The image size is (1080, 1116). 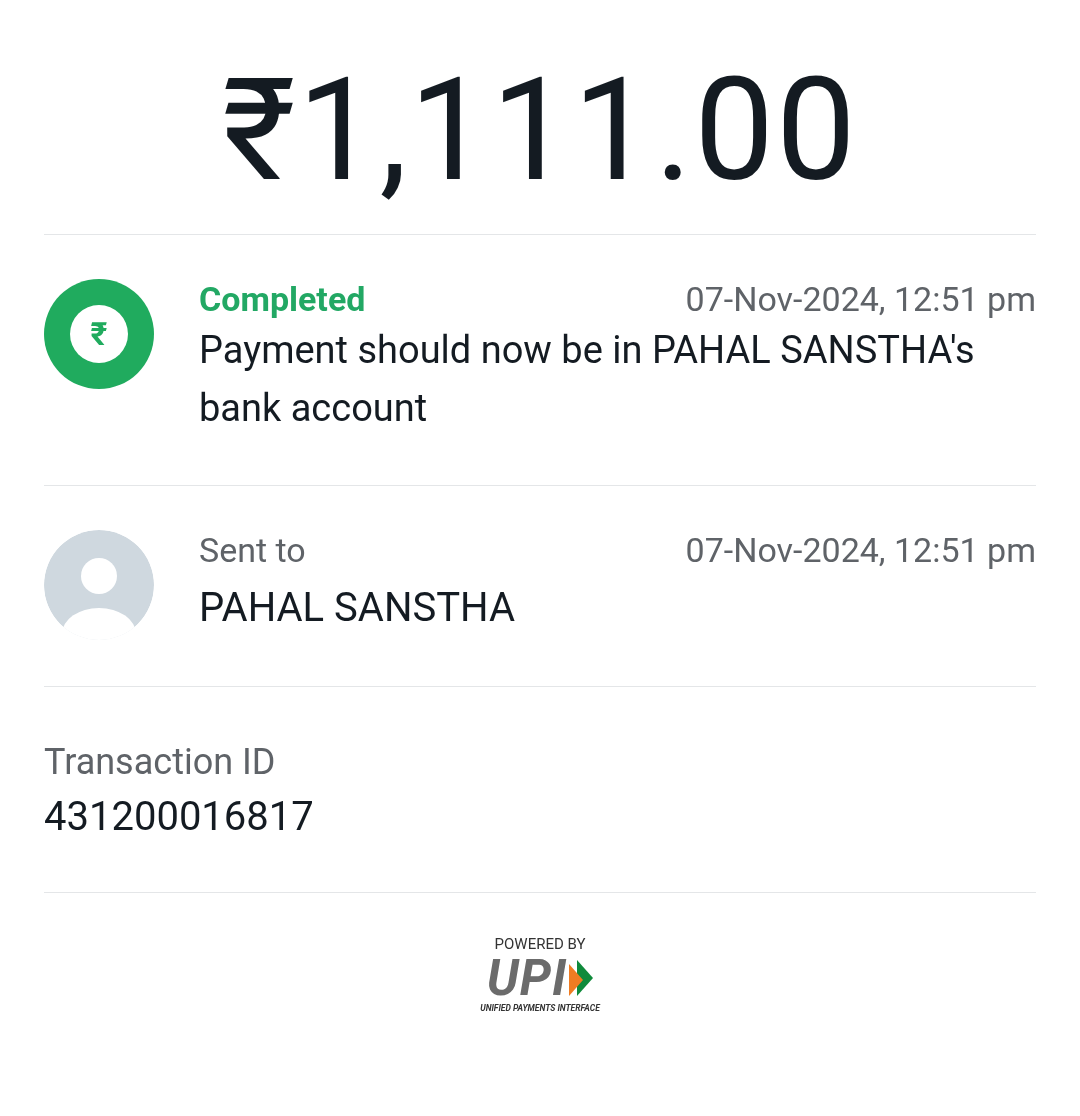 I want to click on recipient-name: PAHAL SANSTHA, so click(x=358, y=607).